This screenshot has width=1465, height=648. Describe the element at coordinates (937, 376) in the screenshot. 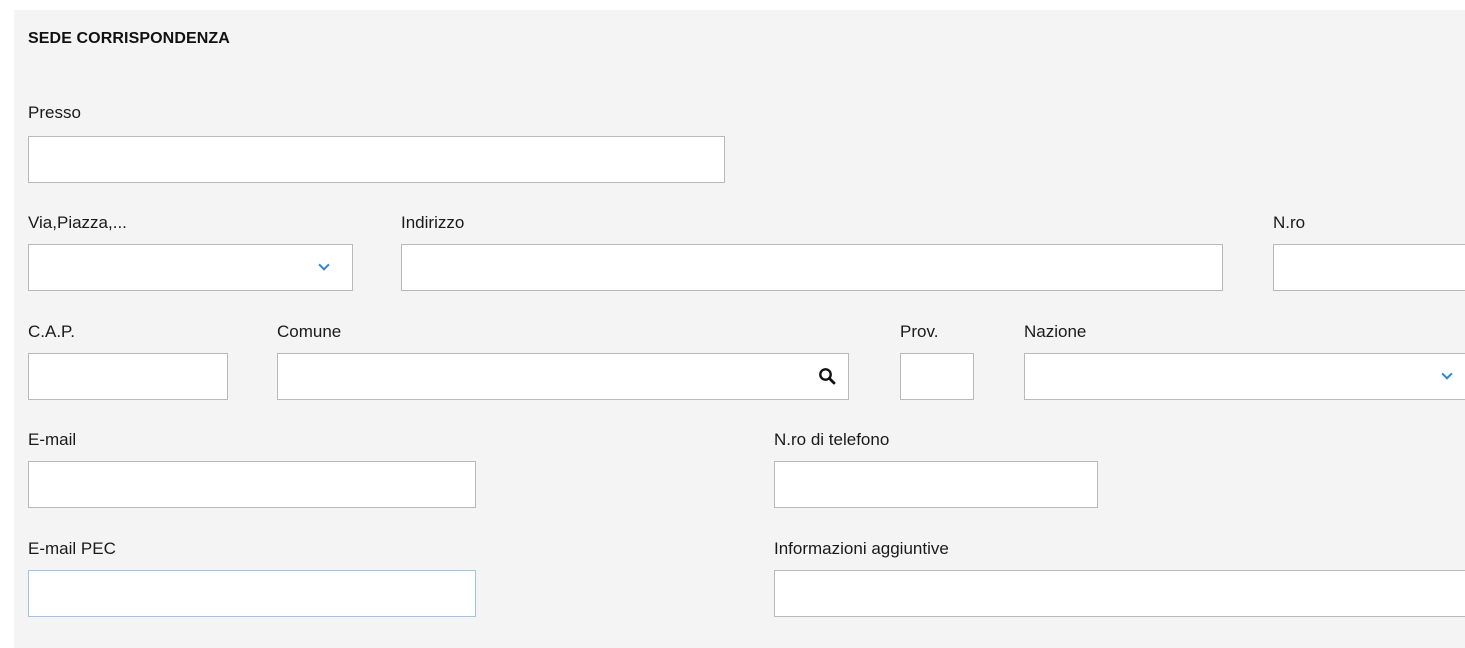

I see `provincia-input` at that location.